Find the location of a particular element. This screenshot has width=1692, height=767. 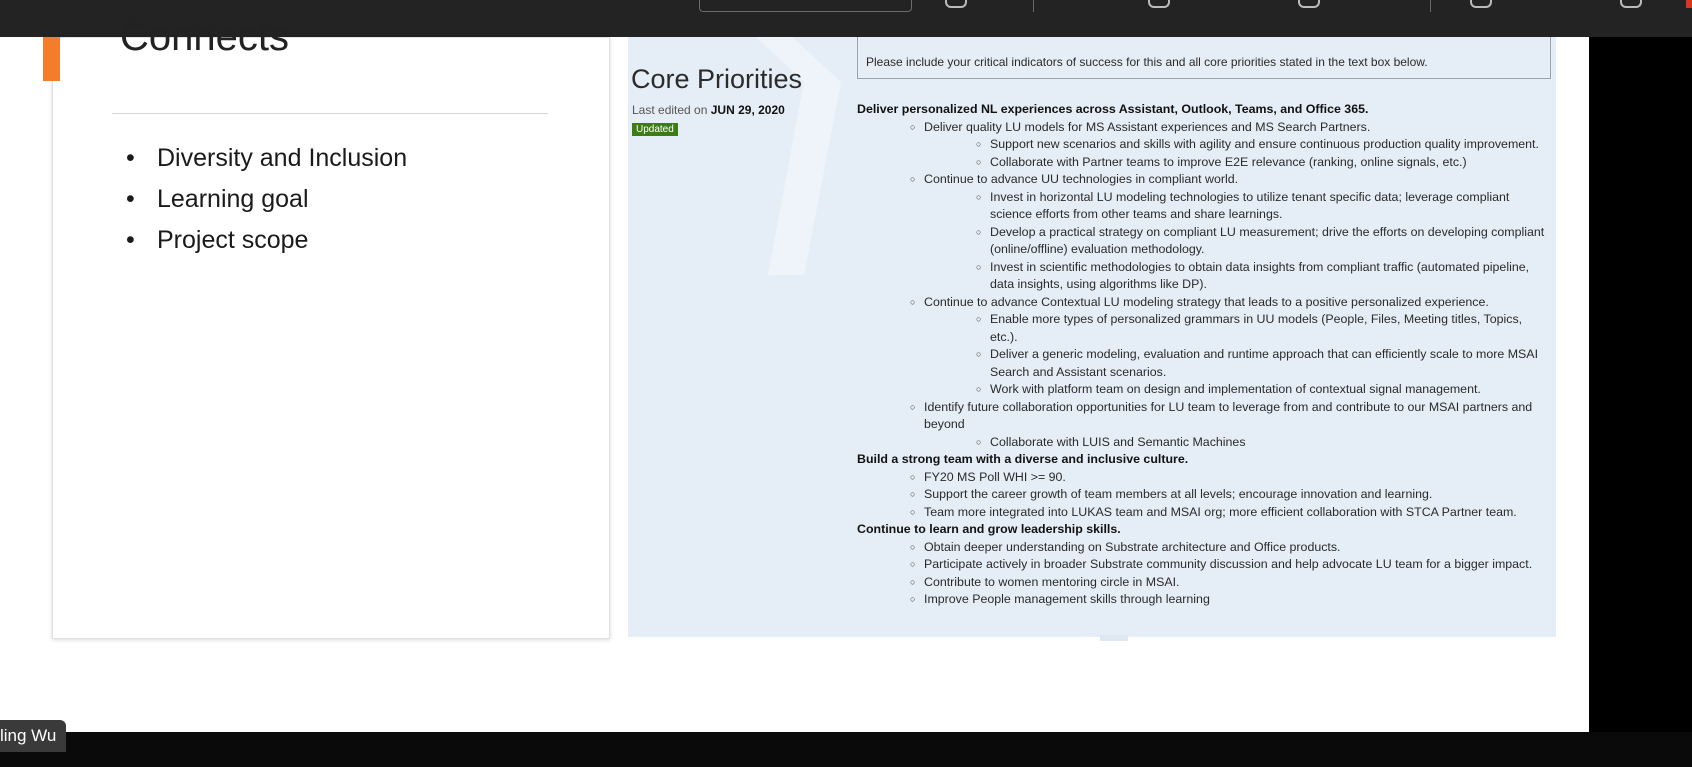

updated-badge: Updated is located at coordinates (655, 129).